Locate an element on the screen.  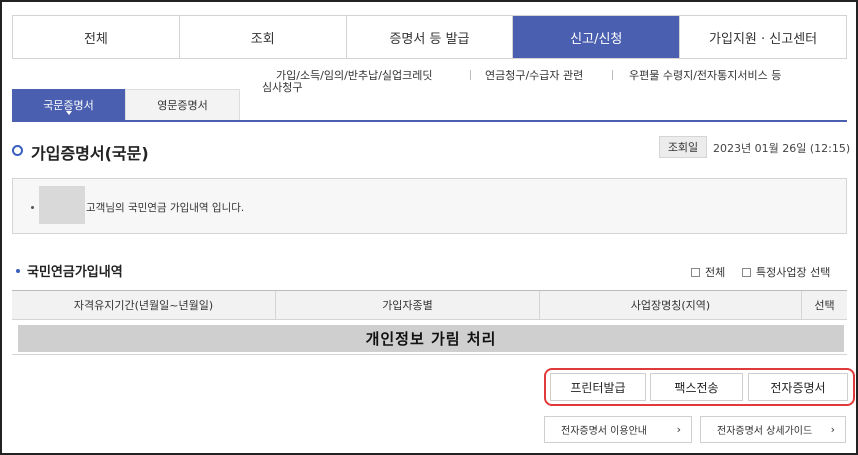
tab-certificate-issue: 증명서 등 발급 is located at coordinates (430, 37).